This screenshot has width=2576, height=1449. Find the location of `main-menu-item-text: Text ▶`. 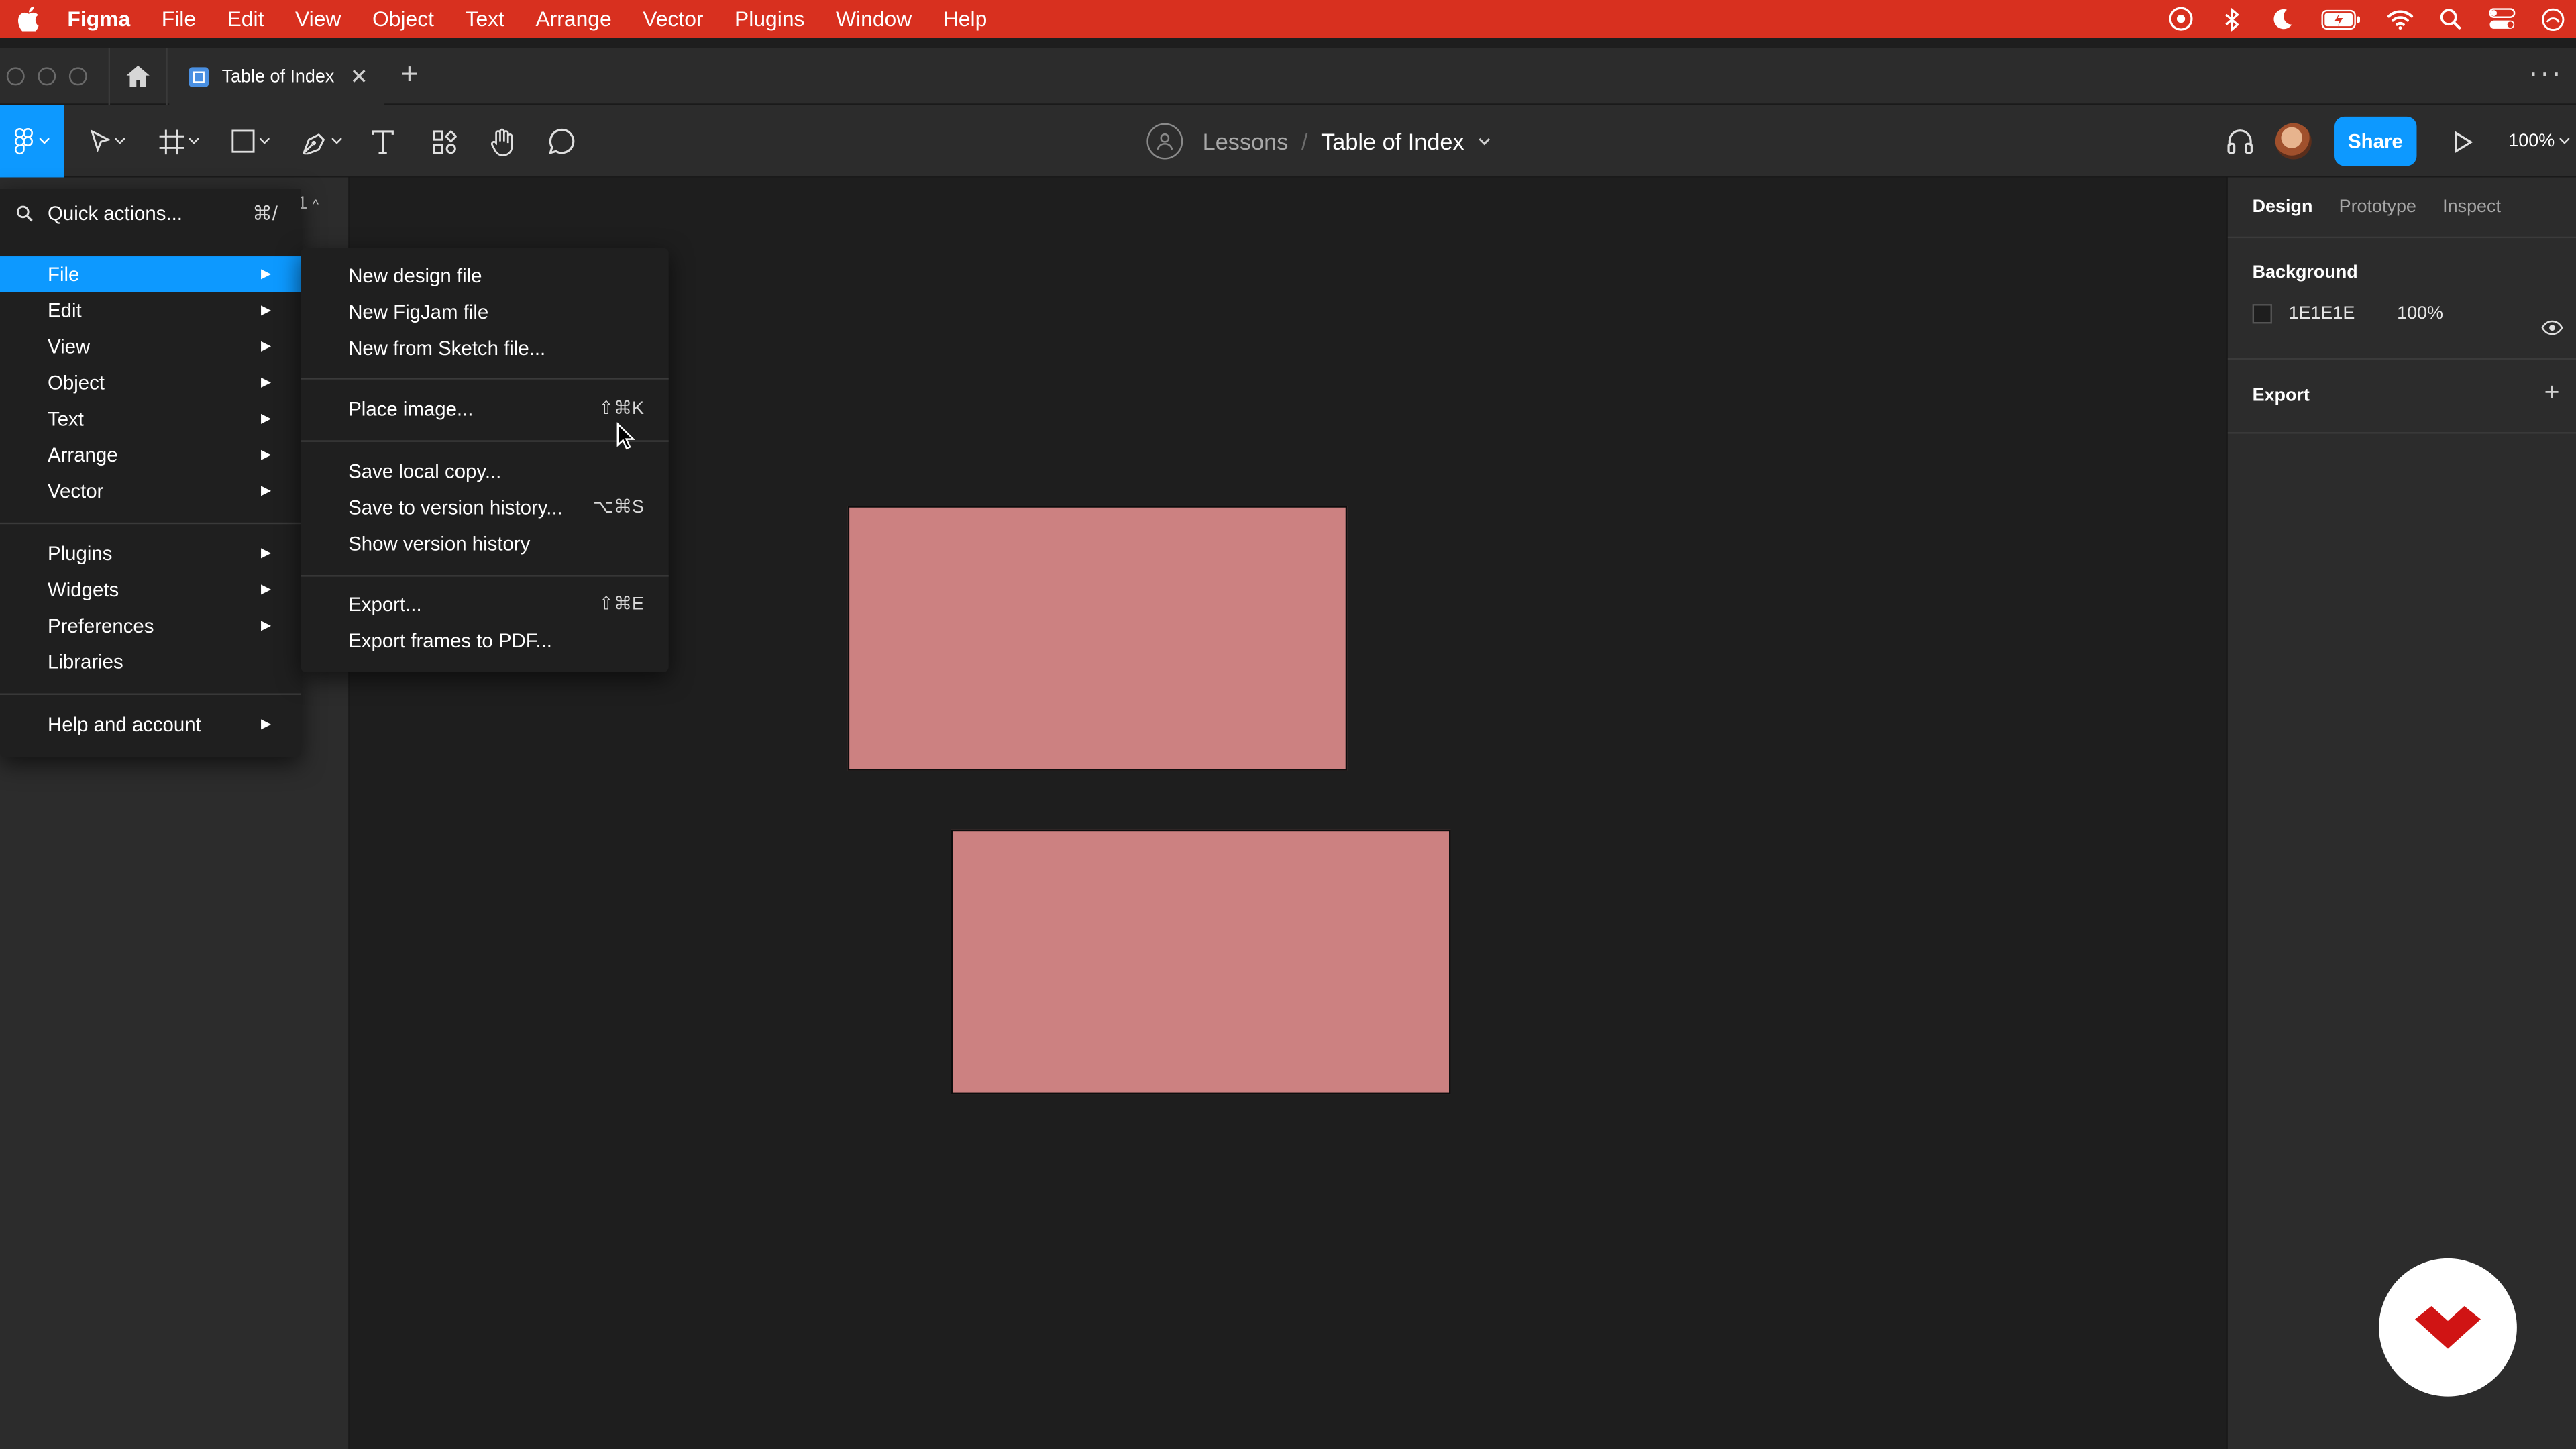

main-menu-item-text: Text ▶ is located at coordinates (150, 419).